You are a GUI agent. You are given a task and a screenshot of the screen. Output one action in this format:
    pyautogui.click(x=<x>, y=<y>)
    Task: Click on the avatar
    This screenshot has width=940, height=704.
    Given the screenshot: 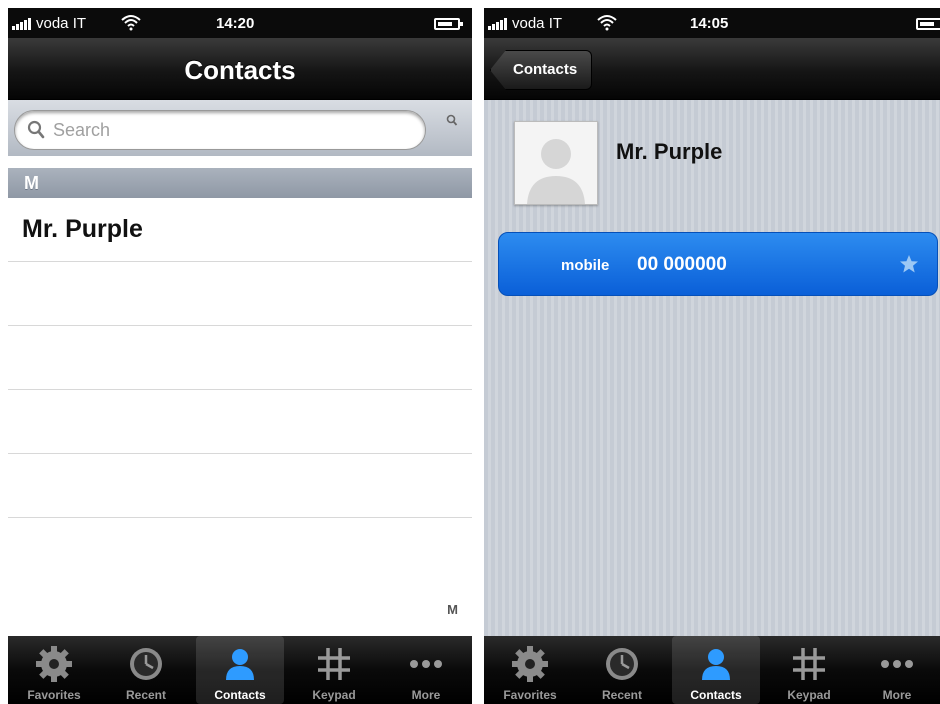 What is the action you would take?
    pyautogui.click(x=556, y=163)
    